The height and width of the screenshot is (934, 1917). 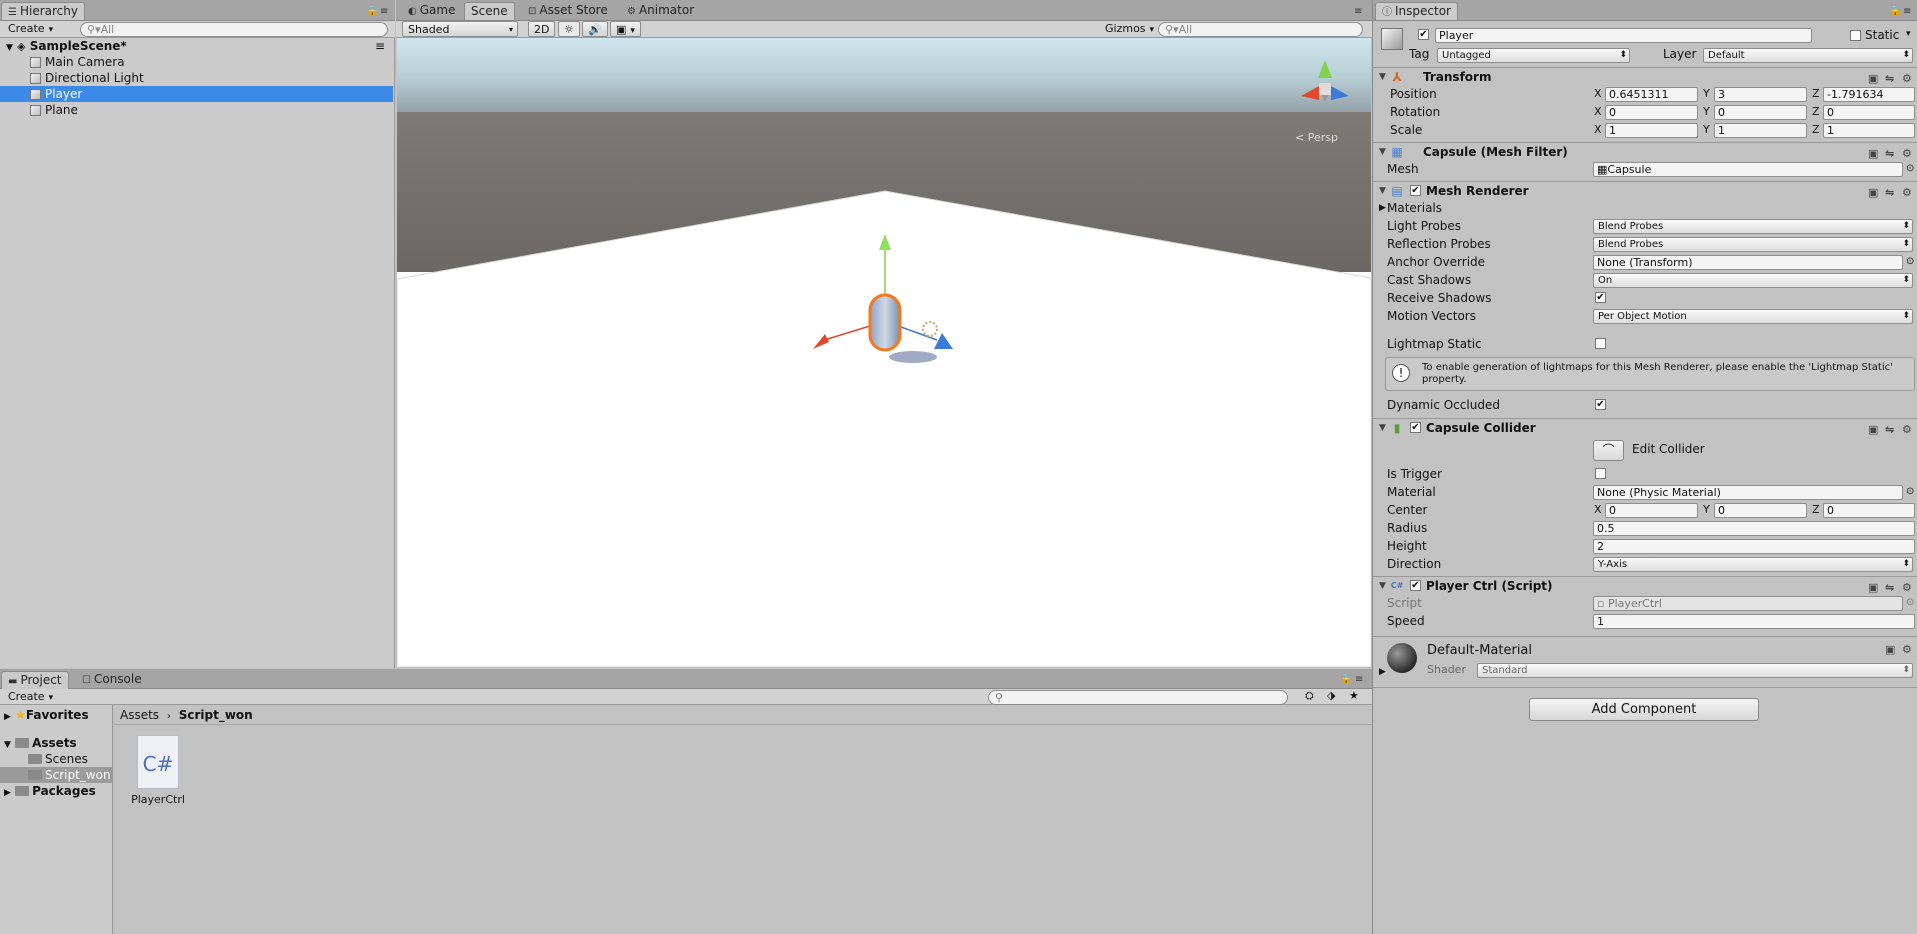 I want to click on folder-scenes: Scenes, so click(x=58, y=759).